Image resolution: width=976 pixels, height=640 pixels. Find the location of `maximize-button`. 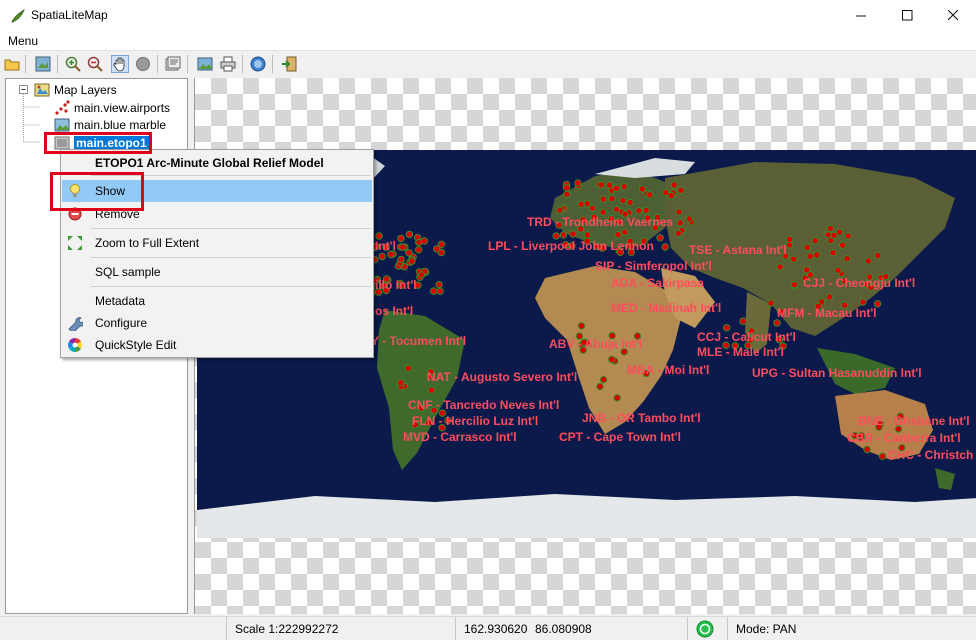

maximize-button is located at coordinates (907, 15).